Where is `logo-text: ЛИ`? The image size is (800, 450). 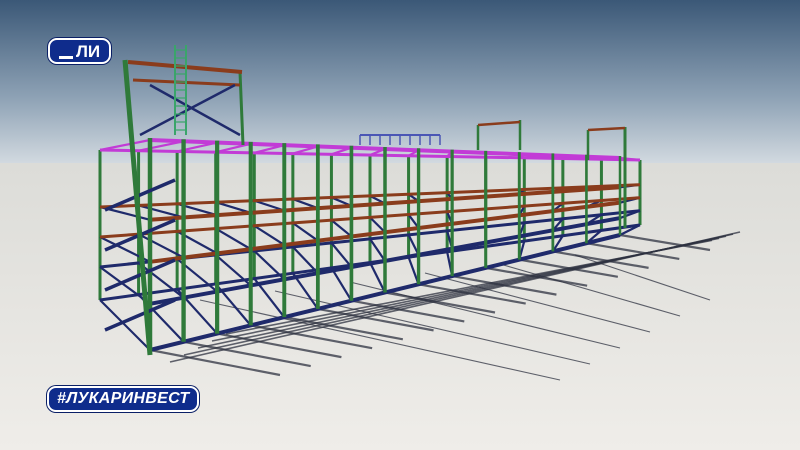
logo-text: ЛИ is located at coordinates (88, 51).